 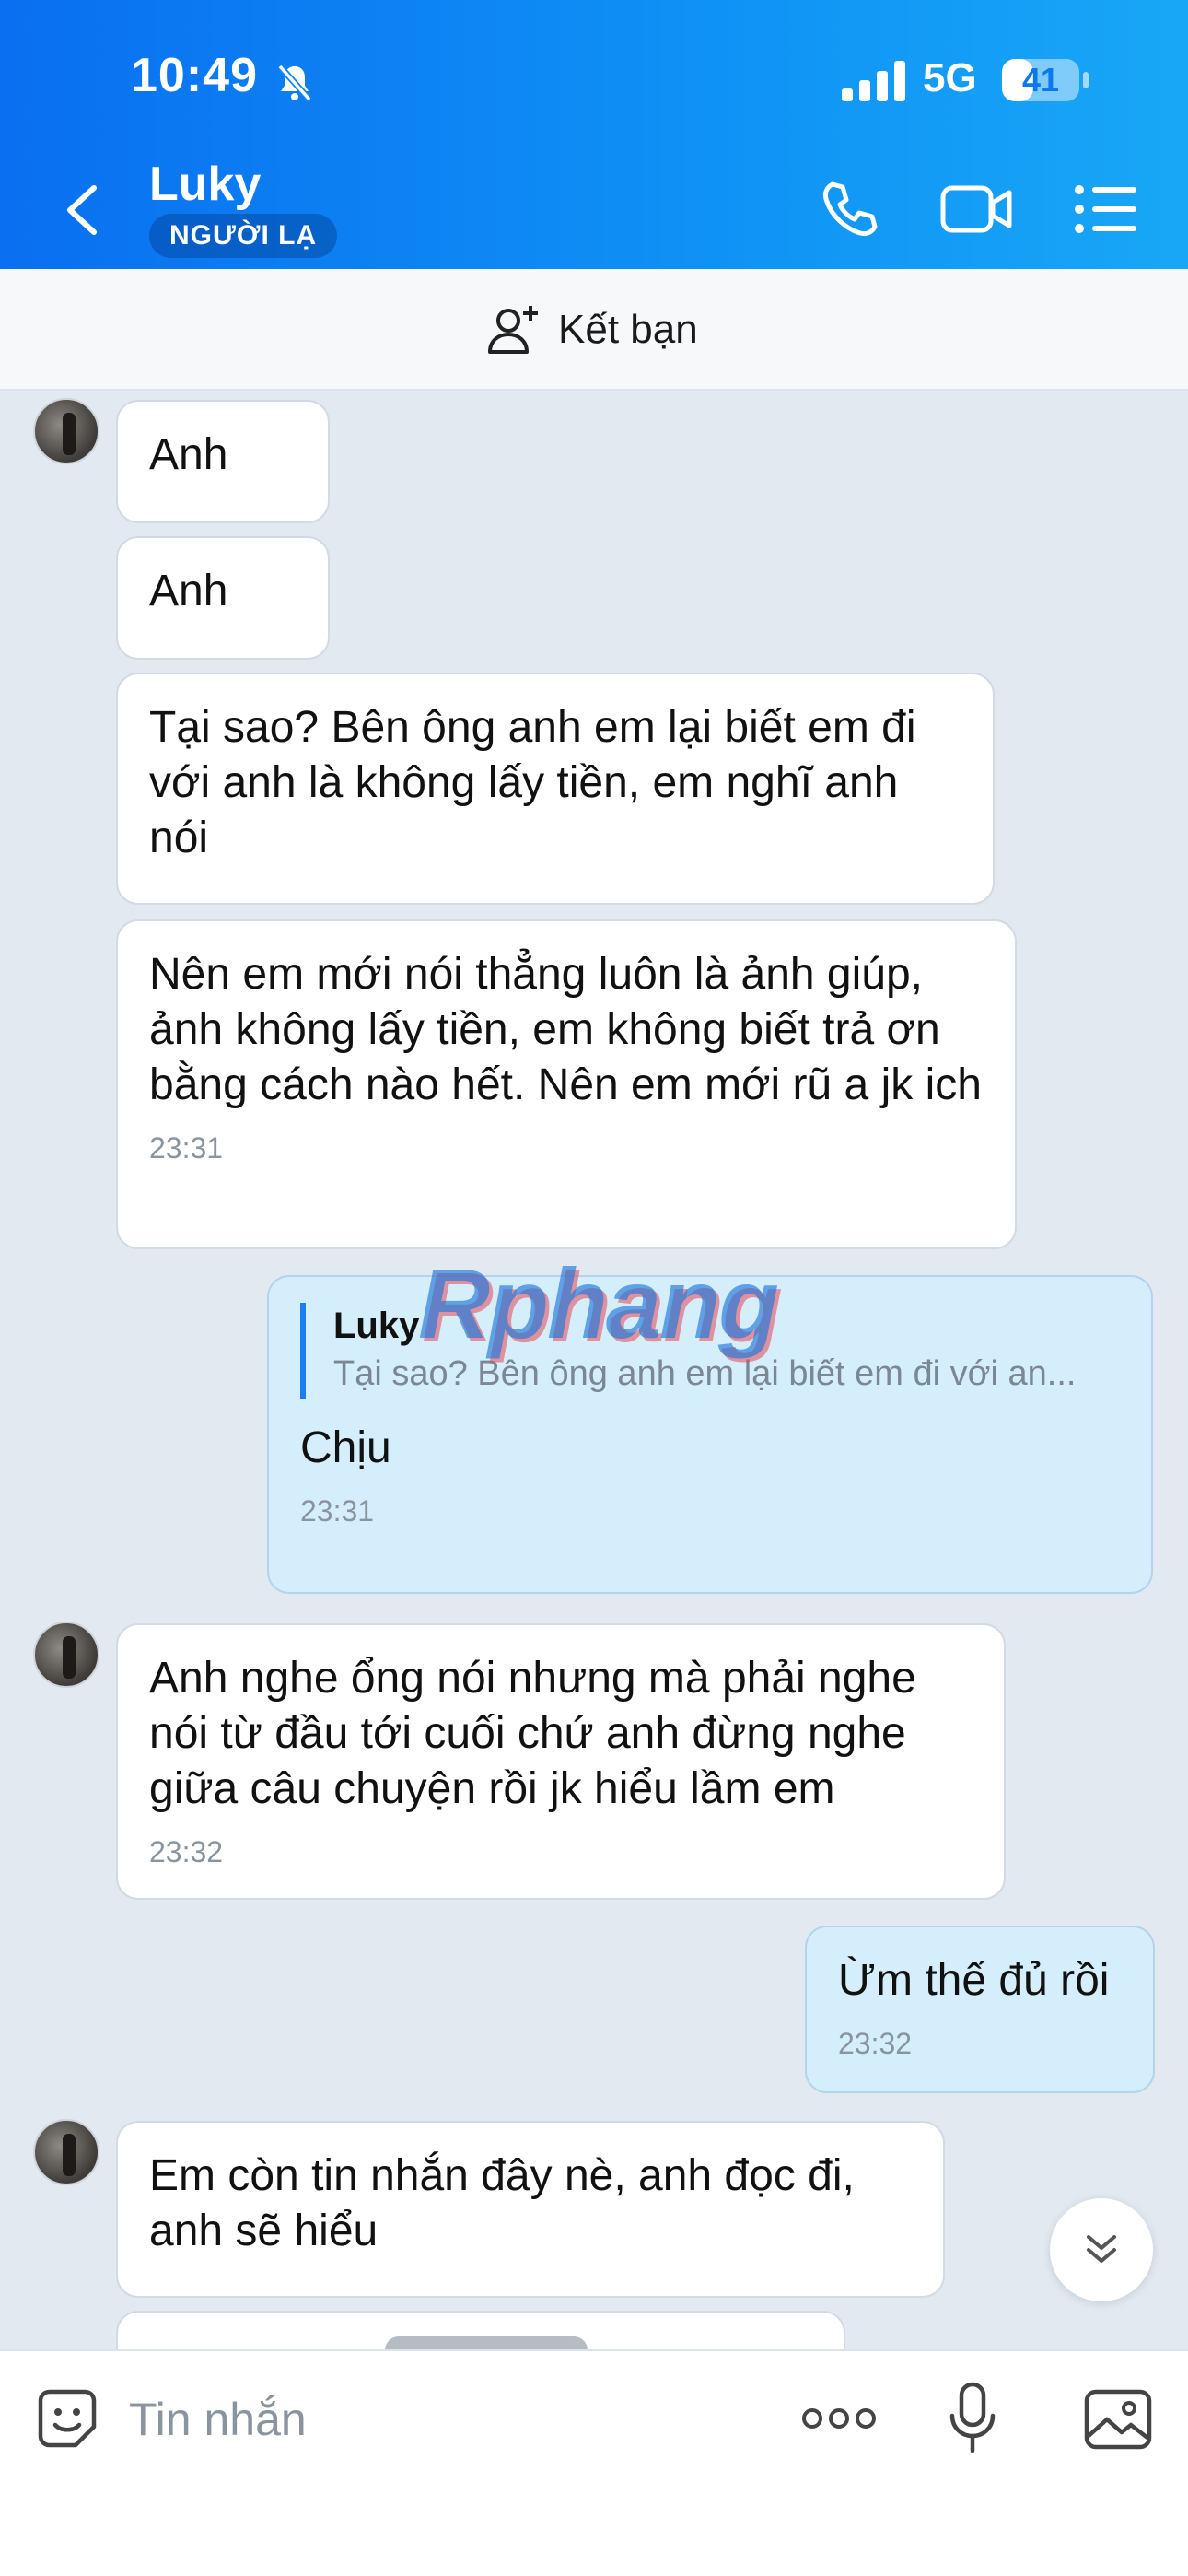 What do you see at coordinates (973, 2418) in the screenshot?
I see `microphone-icon` at bounding box center [973, 2418].